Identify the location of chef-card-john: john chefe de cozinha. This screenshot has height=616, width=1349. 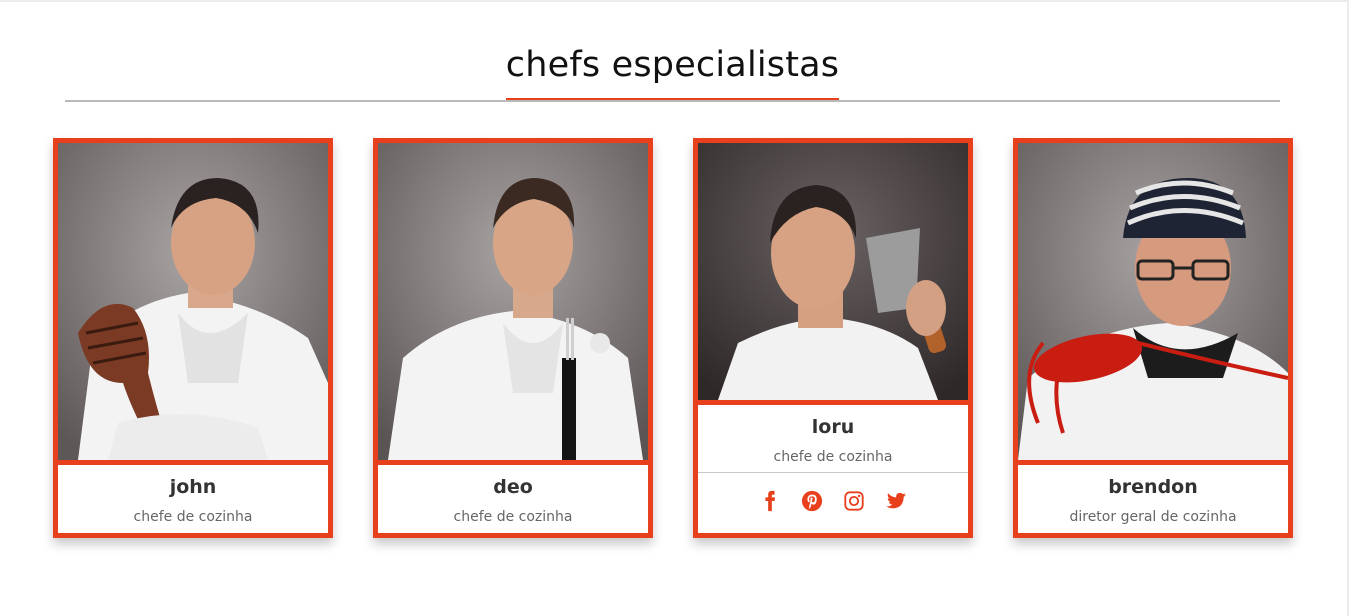
(193, 338).